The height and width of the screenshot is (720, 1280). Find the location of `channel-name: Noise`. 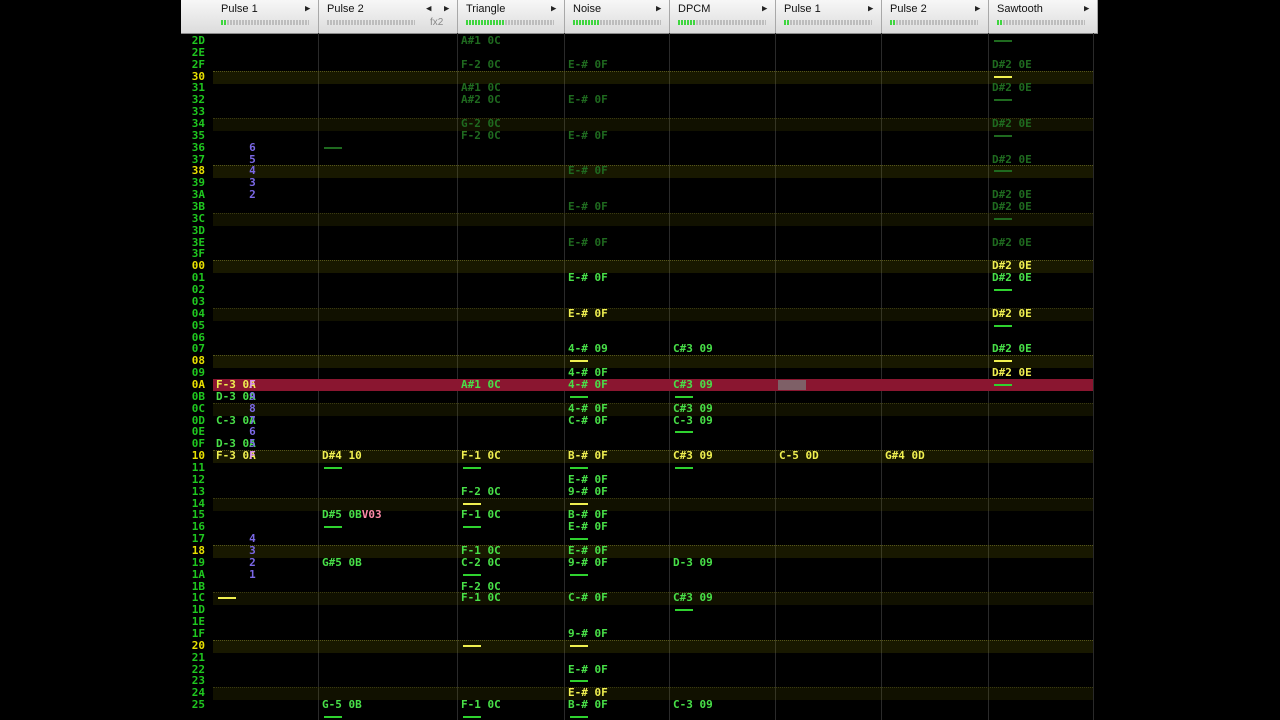

channel-name: Noise is located at coordinates (587, 9).